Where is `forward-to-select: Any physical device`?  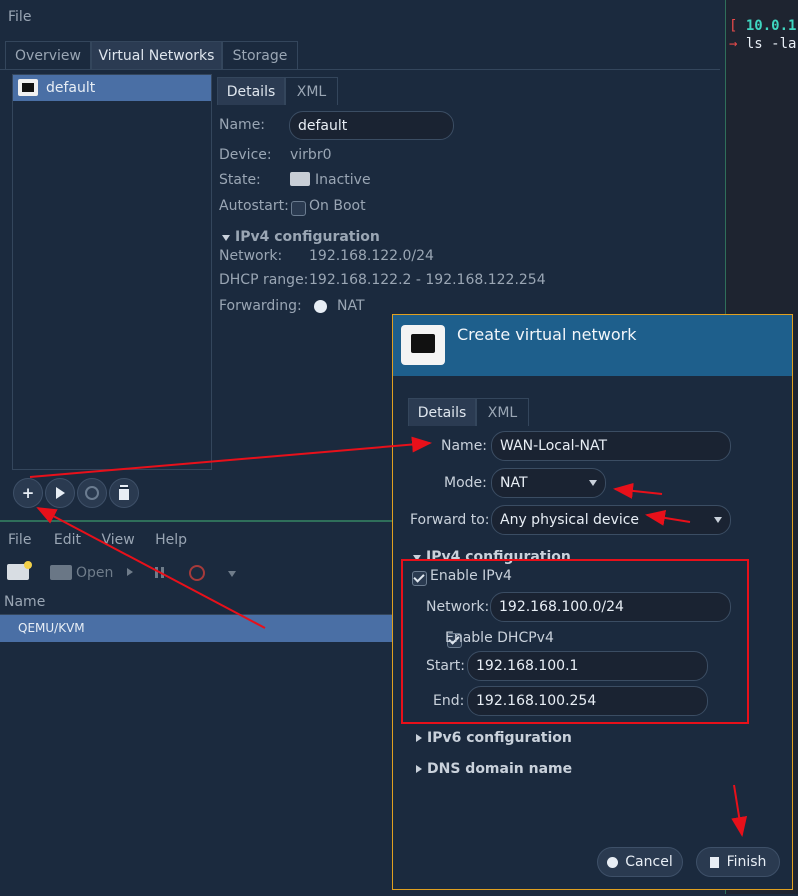
forward-to-select: Any physical device is located at coordinates (611, 520).